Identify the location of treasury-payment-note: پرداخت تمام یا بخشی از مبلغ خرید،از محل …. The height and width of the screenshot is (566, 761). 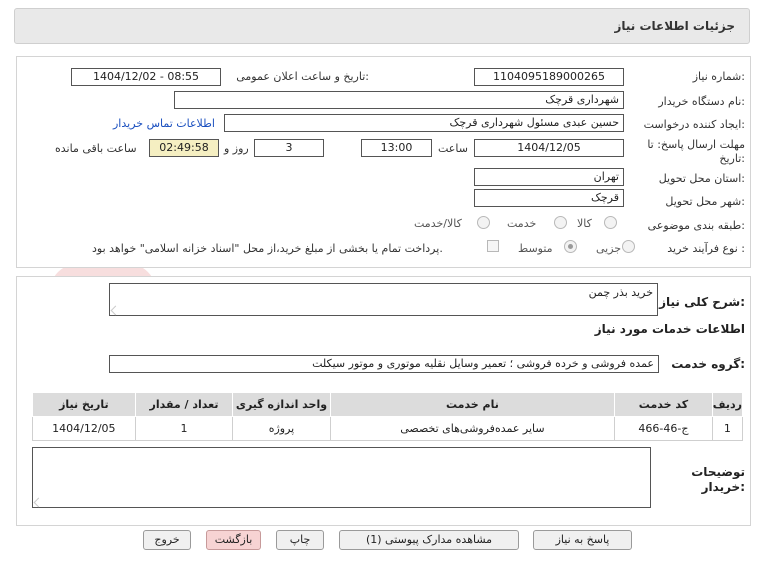
(267, 248).